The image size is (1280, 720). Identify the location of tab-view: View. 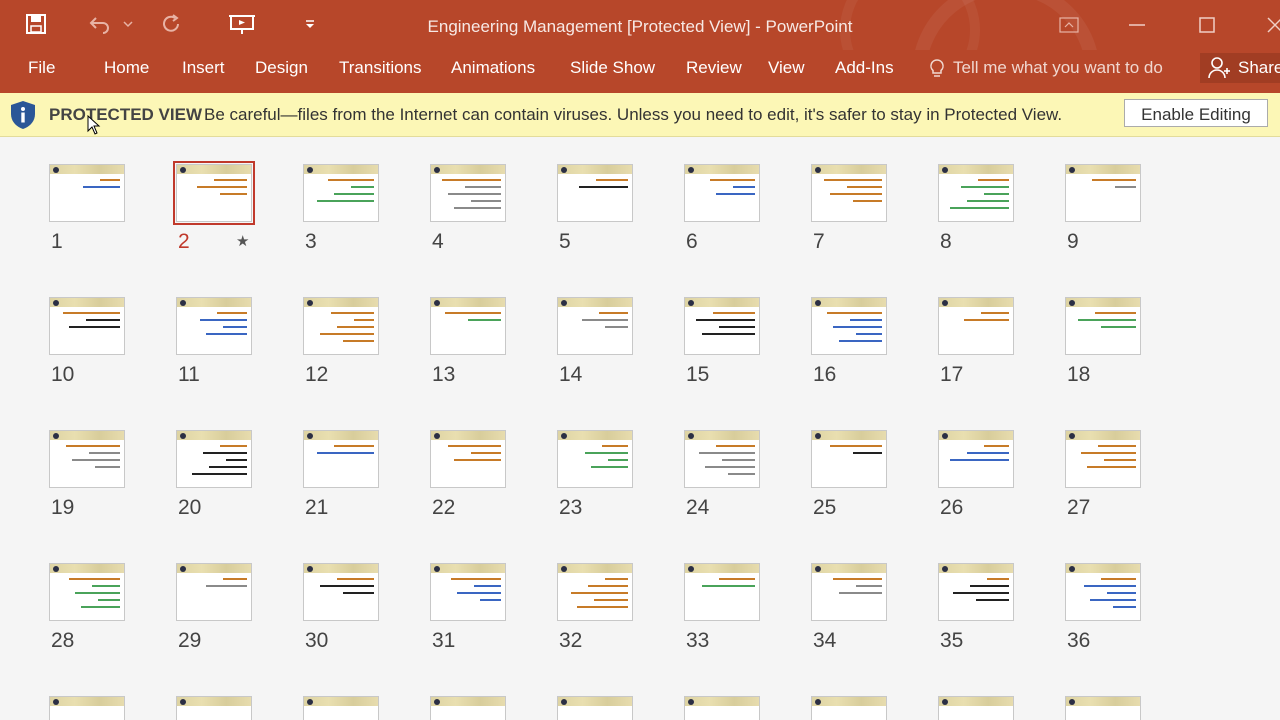
(786, 68).